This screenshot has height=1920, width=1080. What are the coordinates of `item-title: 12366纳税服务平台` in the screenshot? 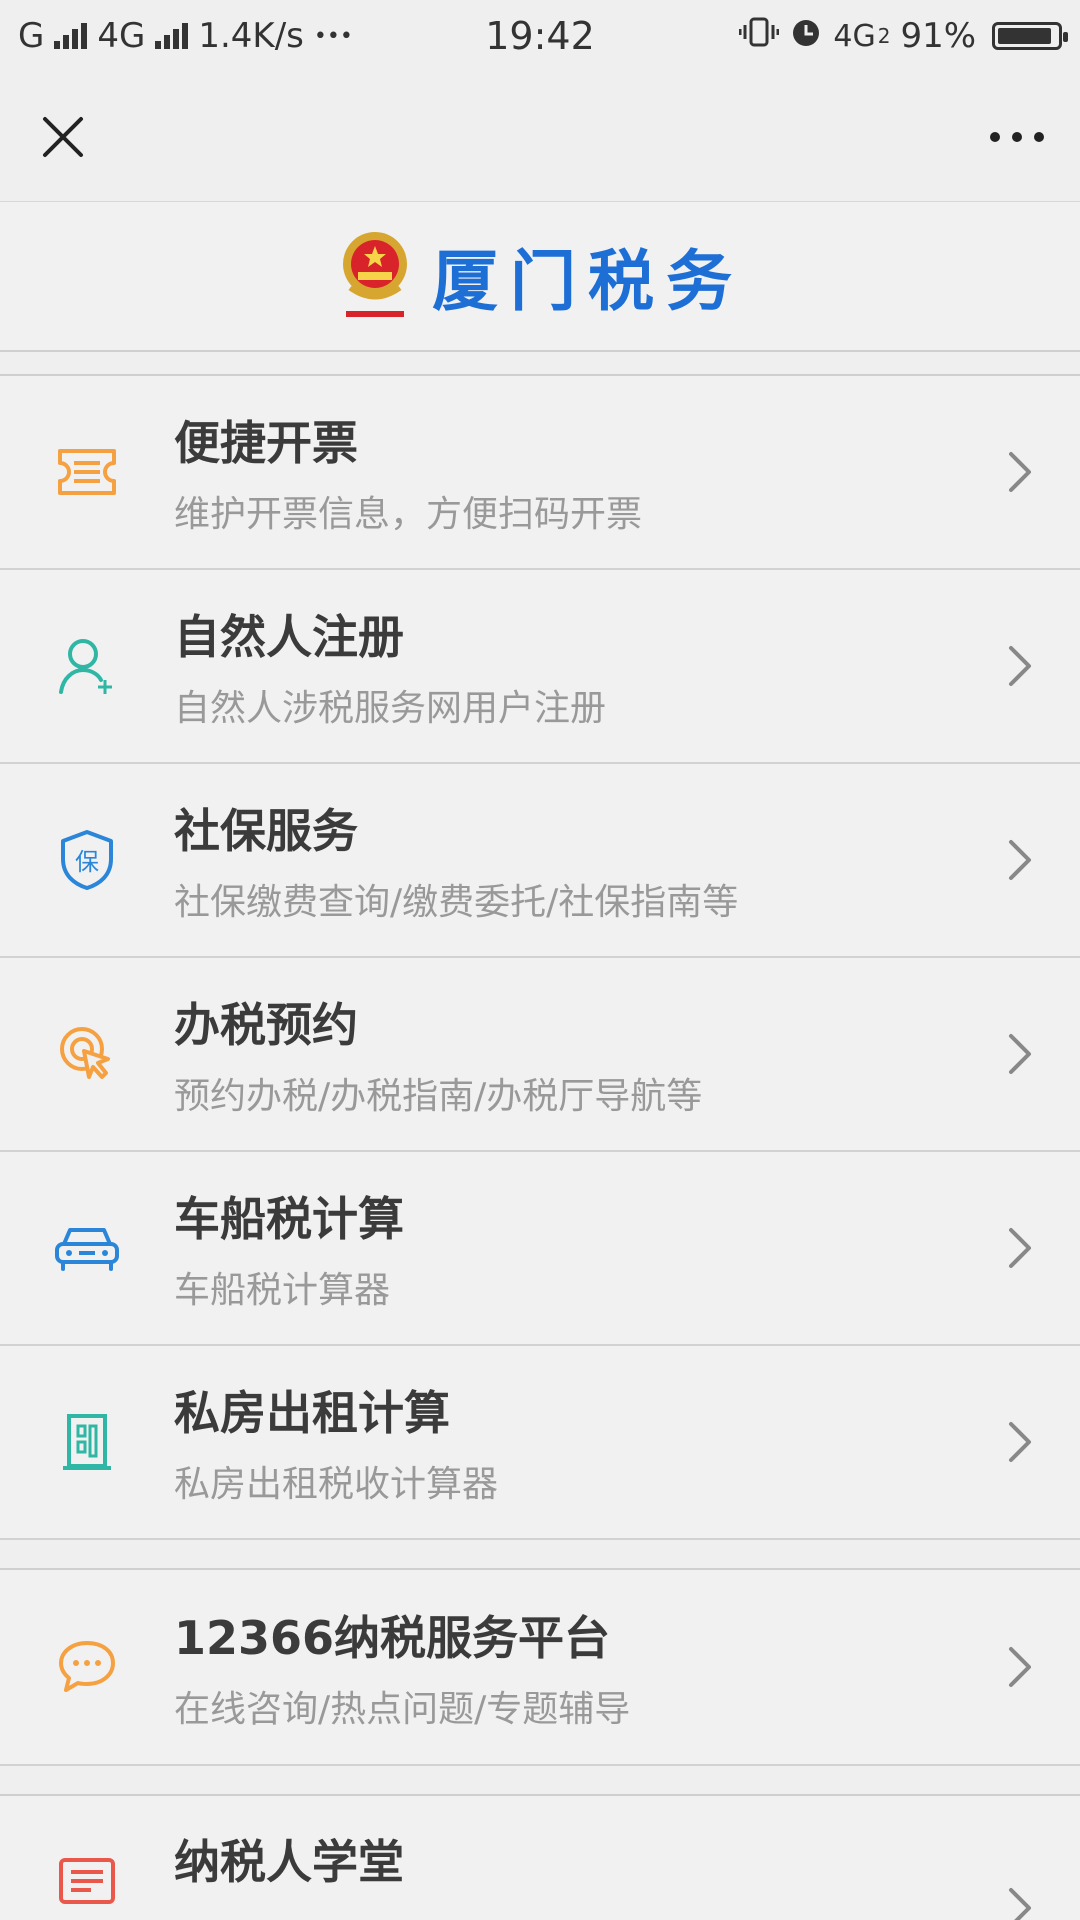 It's located at (392, 1638).